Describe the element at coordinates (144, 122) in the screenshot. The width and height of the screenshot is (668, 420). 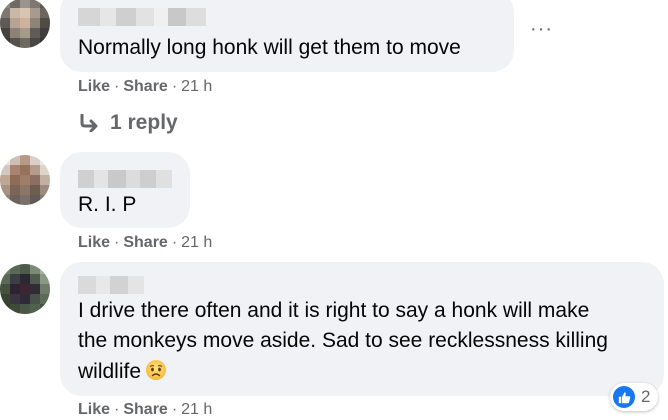
I see `reply-count-label: 1 reply` at that location.